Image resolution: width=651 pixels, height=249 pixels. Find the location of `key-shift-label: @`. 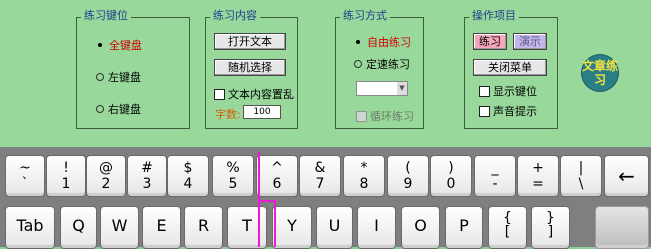

key-shift-label: @ is located at coordinates (106, 168).